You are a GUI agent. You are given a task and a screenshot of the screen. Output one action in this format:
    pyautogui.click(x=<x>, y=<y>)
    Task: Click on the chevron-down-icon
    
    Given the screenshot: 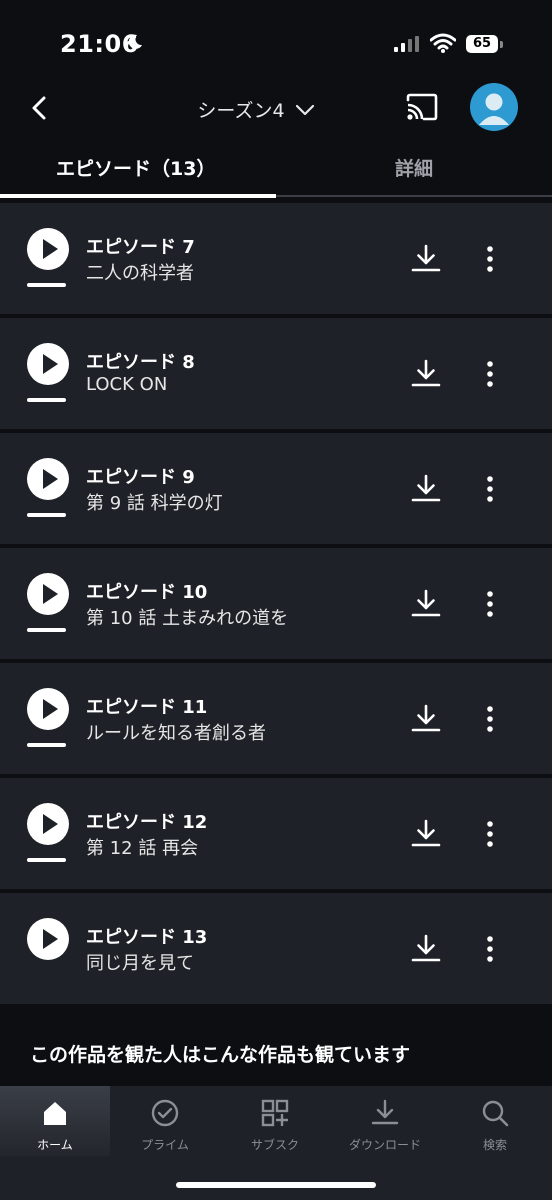 What is the action you would take?
    pyautogui.click(x=304, y=109)
    